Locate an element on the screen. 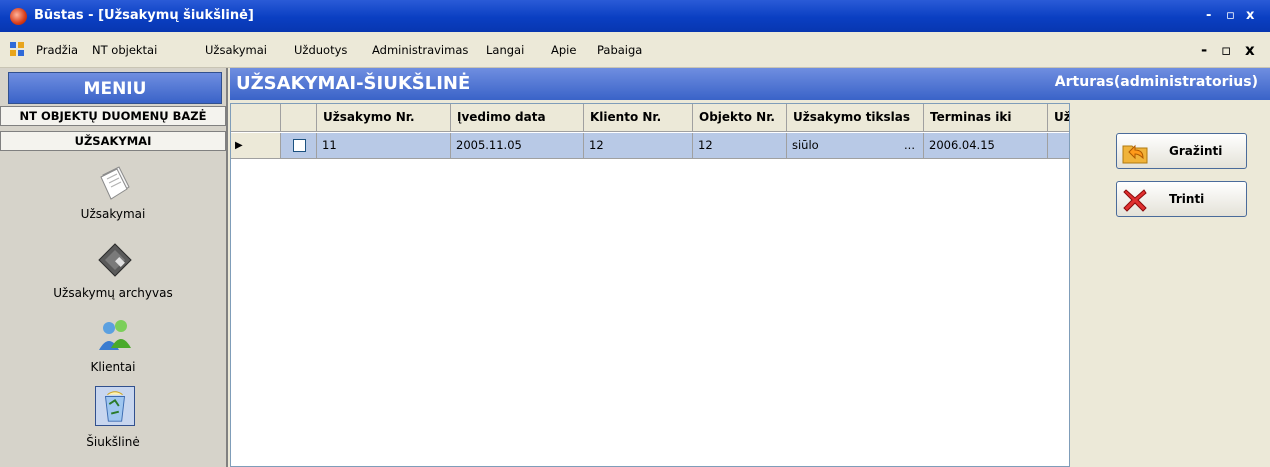 The height and width of the screenshot is (467, 1270). column-header-objekto-nr: Objekto Nr. is located at coordinates (740, 117).